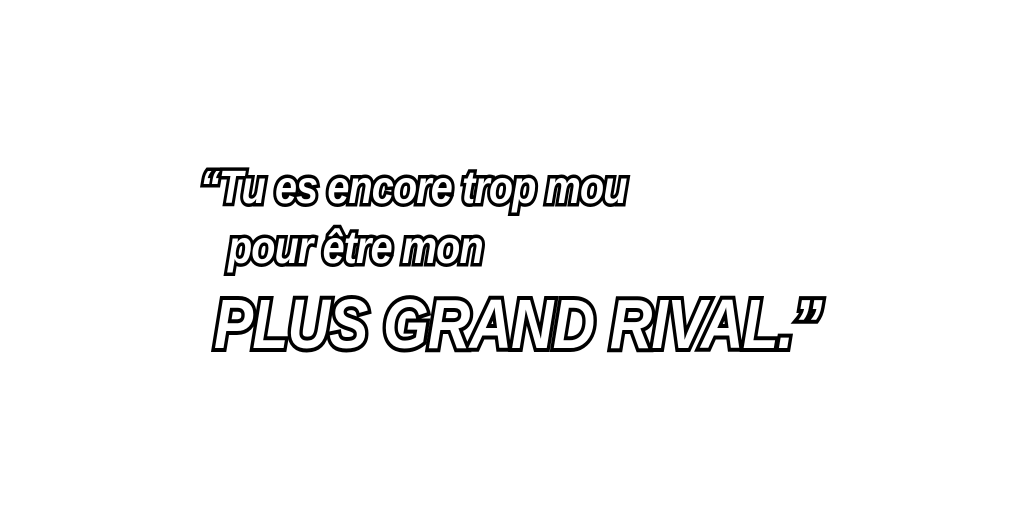 This screenshot has height=512, width=1024. I want to click on quote-line-3: PLUS GRAND RIVAL.”, so click(518, 324).